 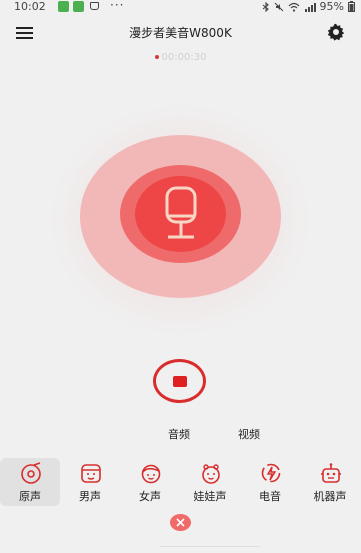 I want to click on woman-face-icon, so click(x=151, y=474).